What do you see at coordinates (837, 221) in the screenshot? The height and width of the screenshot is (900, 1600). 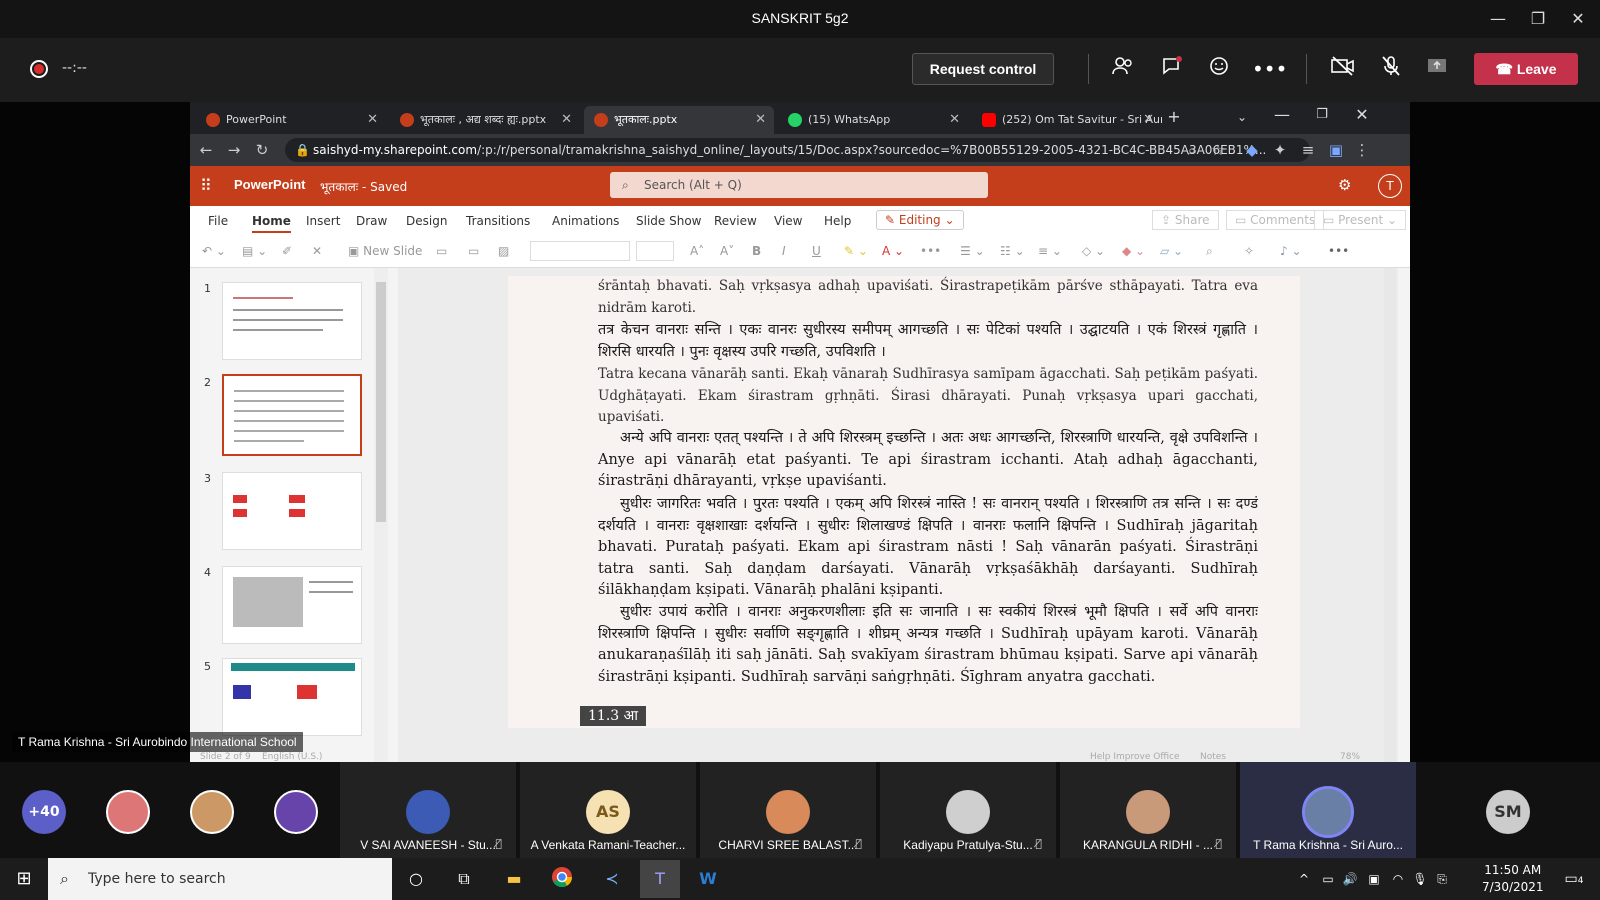 I see `tab-help: Help` at bounding box center [837, 221].